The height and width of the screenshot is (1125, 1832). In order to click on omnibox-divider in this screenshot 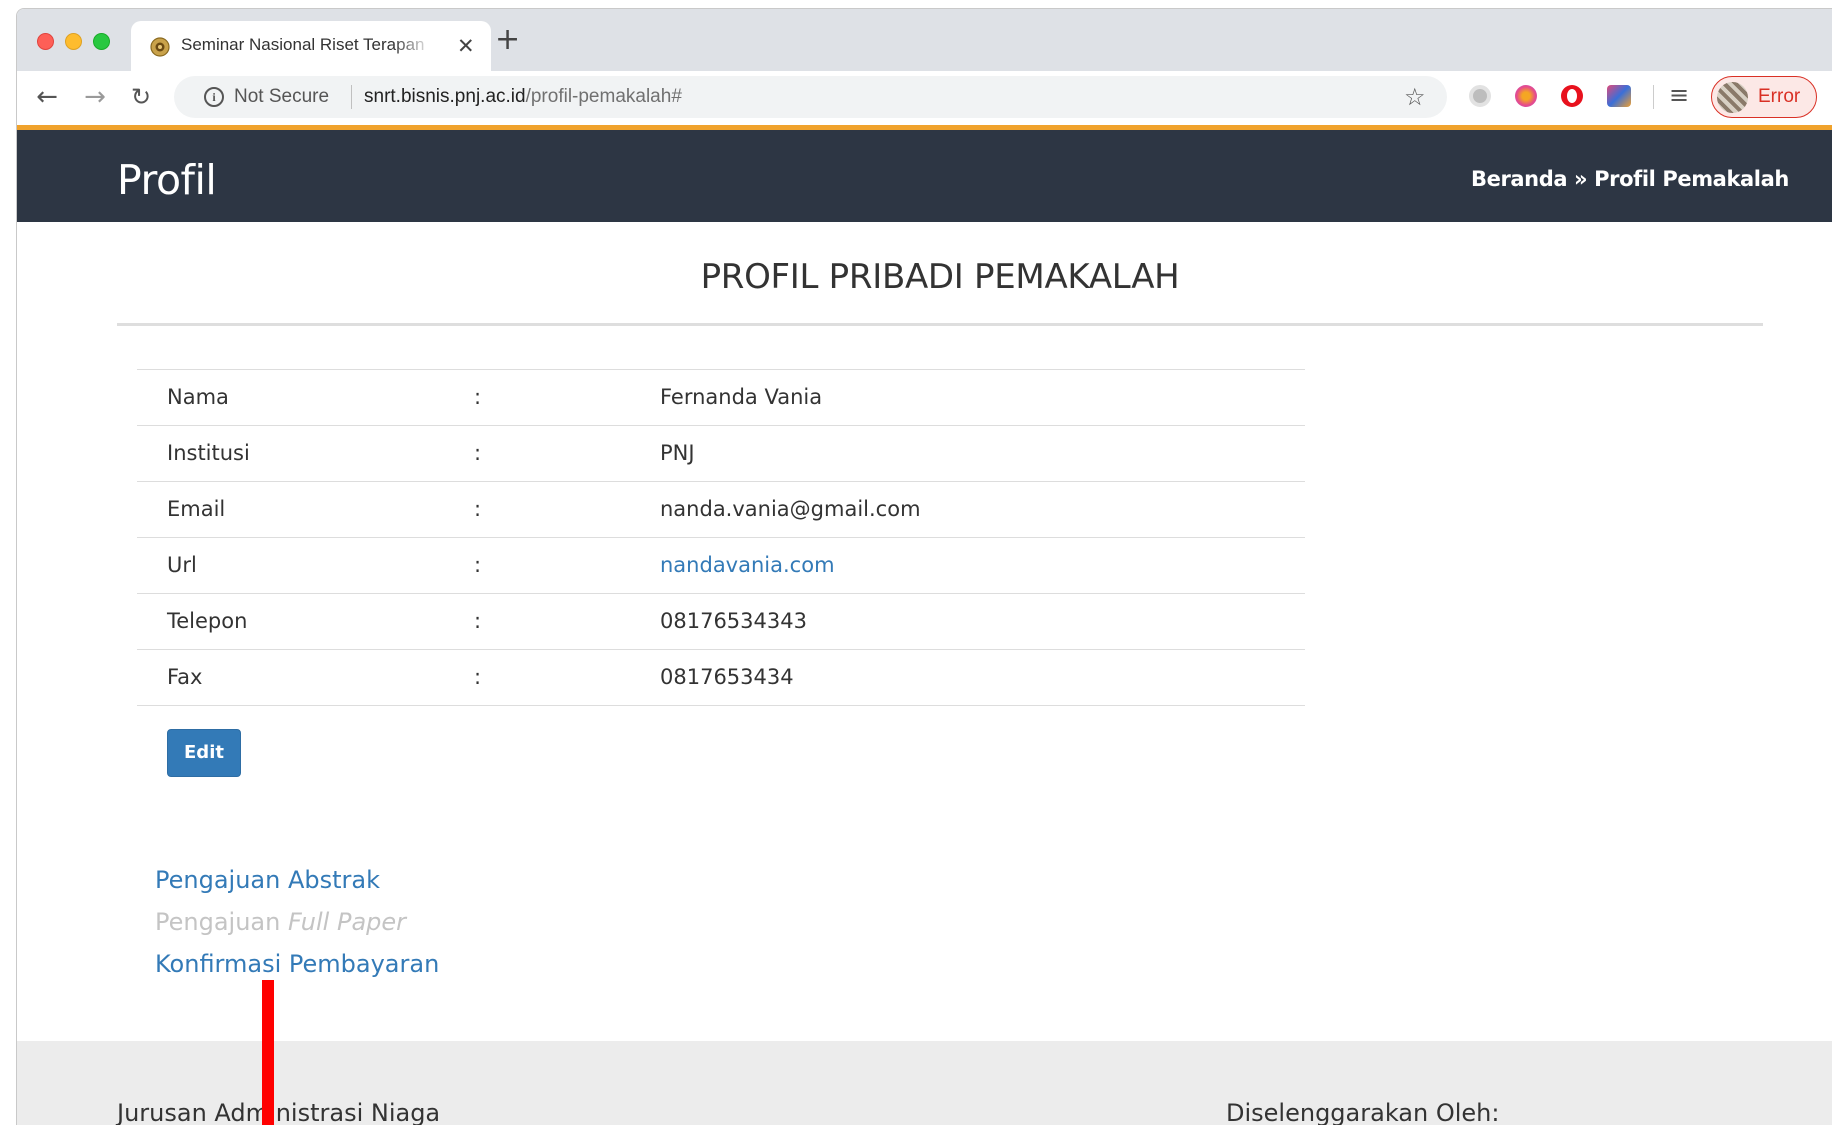, I will do `click(351, 97)`.